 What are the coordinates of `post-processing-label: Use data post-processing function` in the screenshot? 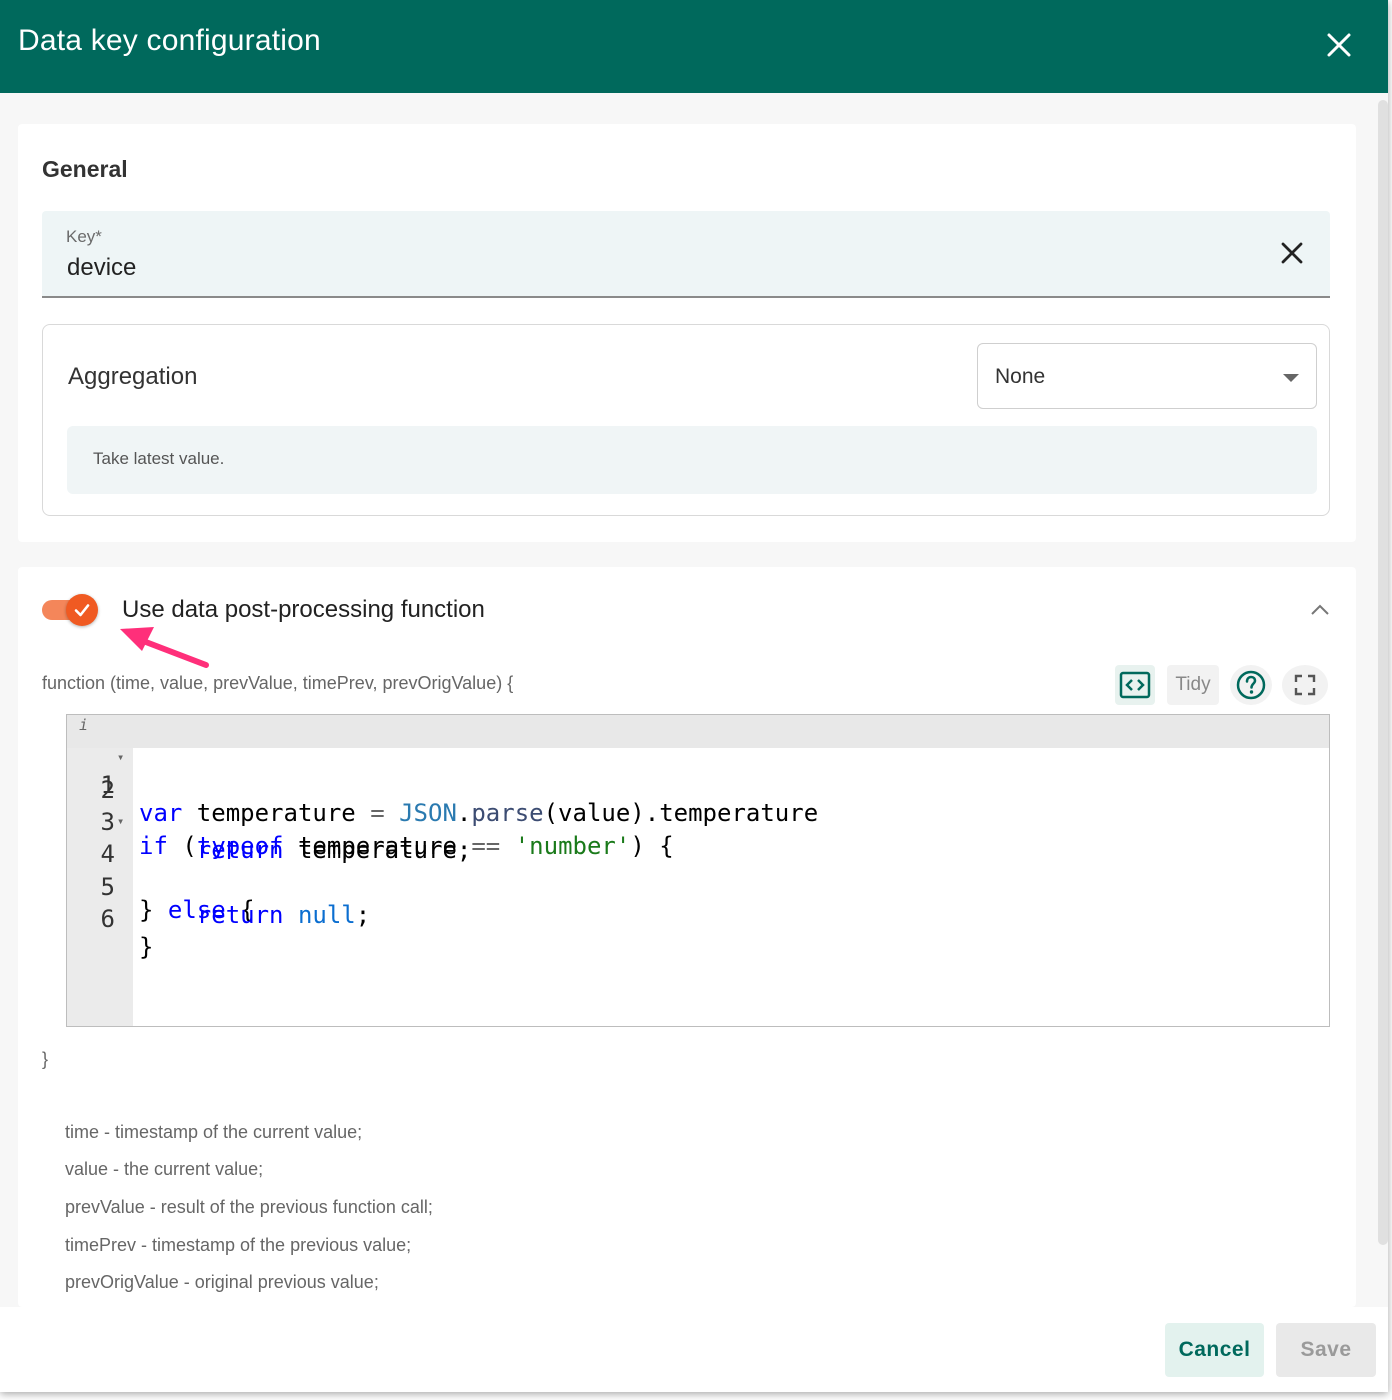 It's located at (303, 609).